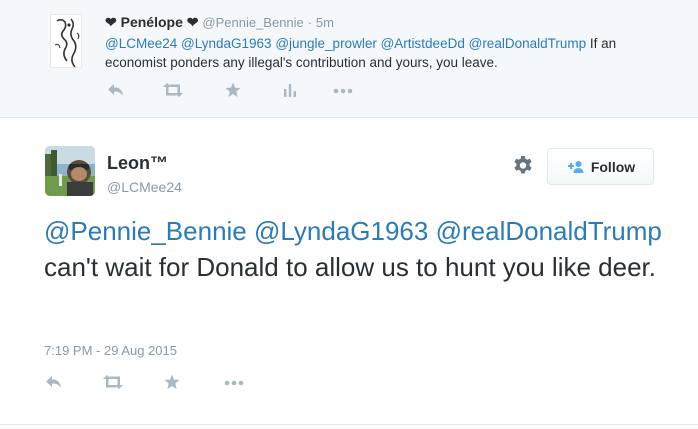  I want to click on parent-tweet-time: 5m, so click(325, 22).